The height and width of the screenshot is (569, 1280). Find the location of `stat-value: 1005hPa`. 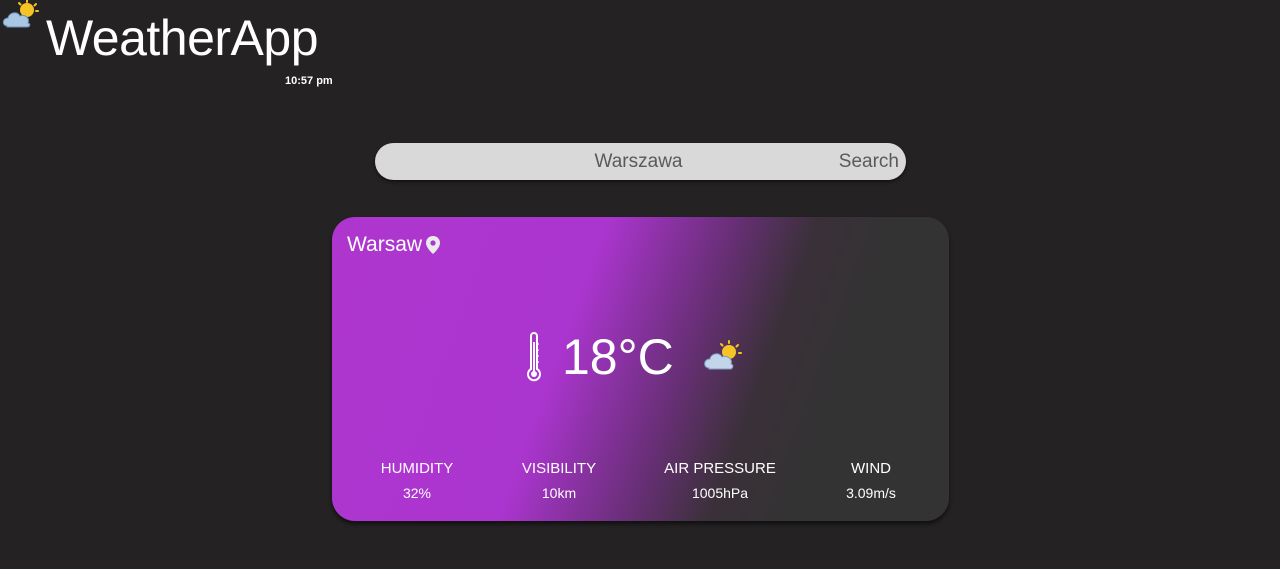

stat-value: 1005hPa is located at coordinates (720, 493).